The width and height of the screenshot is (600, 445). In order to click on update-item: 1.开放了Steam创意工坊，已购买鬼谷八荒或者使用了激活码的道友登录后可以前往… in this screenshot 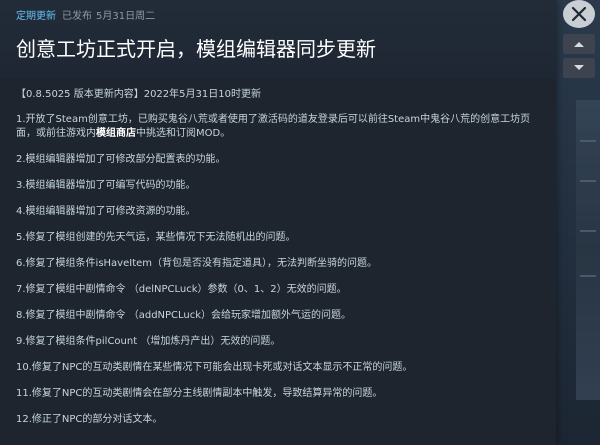, I will do `click(278, 127)`.